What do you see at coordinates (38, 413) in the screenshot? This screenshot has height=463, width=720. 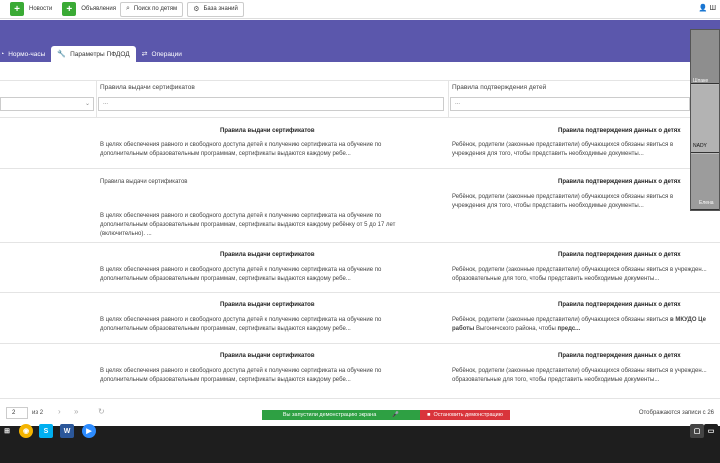 I see `page-count: из 2` at bounding box center [38, 413].